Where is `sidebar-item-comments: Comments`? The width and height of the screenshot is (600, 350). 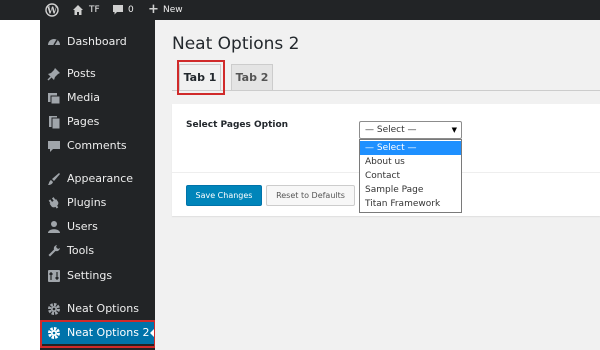 sidebar-item-comments: Comments is located at coordinates (97, 146).